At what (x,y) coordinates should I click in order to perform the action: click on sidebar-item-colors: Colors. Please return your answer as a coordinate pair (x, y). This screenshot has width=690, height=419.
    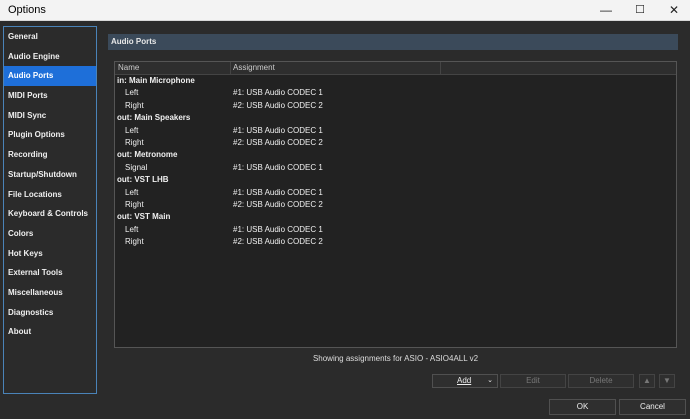
    Looking at the image, I should click on (50, 234).